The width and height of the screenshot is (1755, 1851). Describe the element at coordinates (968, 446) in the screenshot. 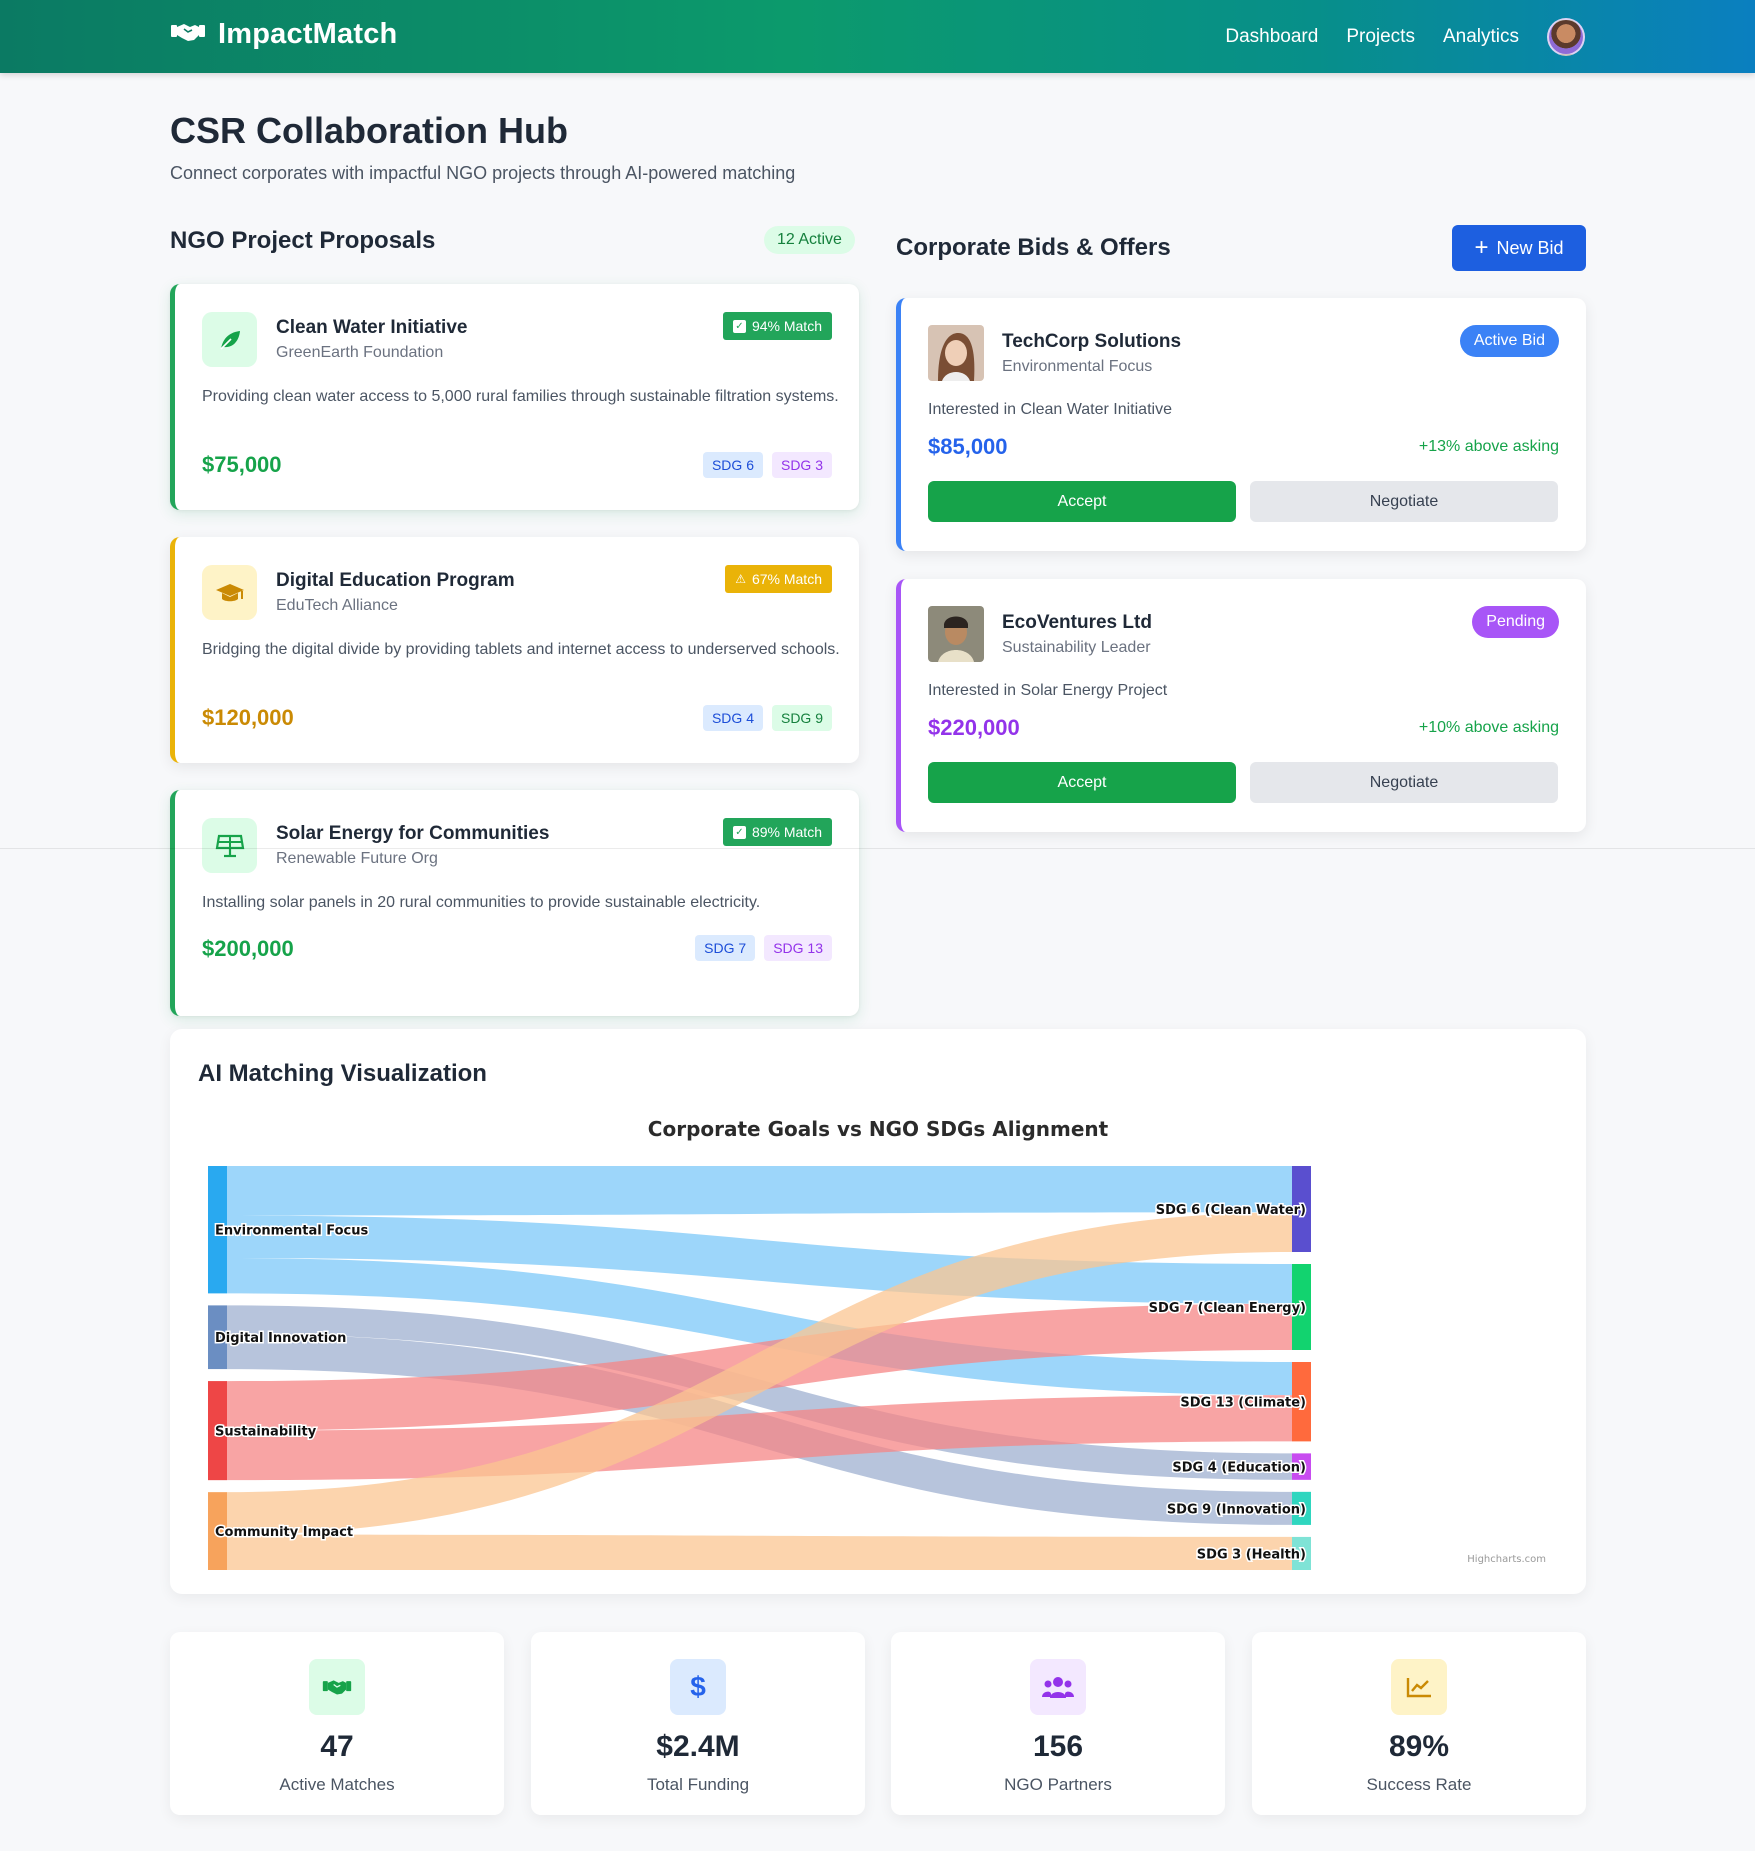

I see `bid-amount: $85,000` at that location.